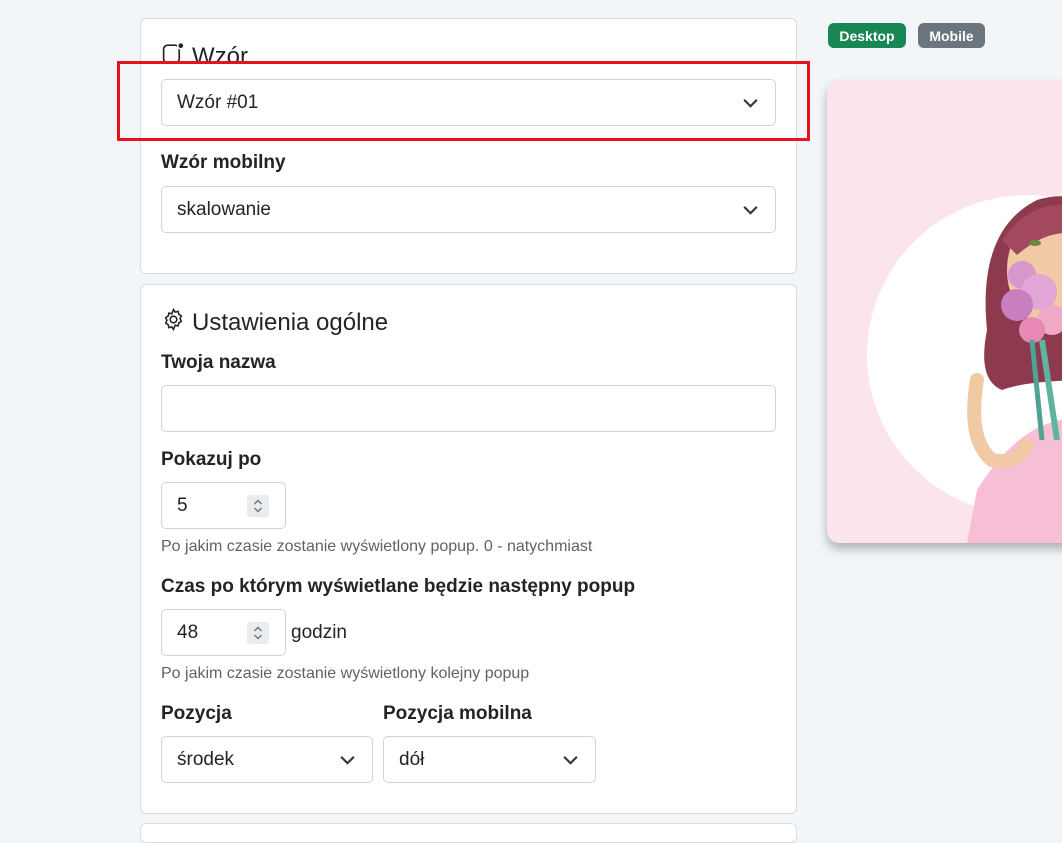 Image resolution: width=1062 pixels, height=843 pixels. Describe the element at coordinates (457, 713) in the screenshot. I see `mobile-position-label: Pozycja mobilna` at that location.